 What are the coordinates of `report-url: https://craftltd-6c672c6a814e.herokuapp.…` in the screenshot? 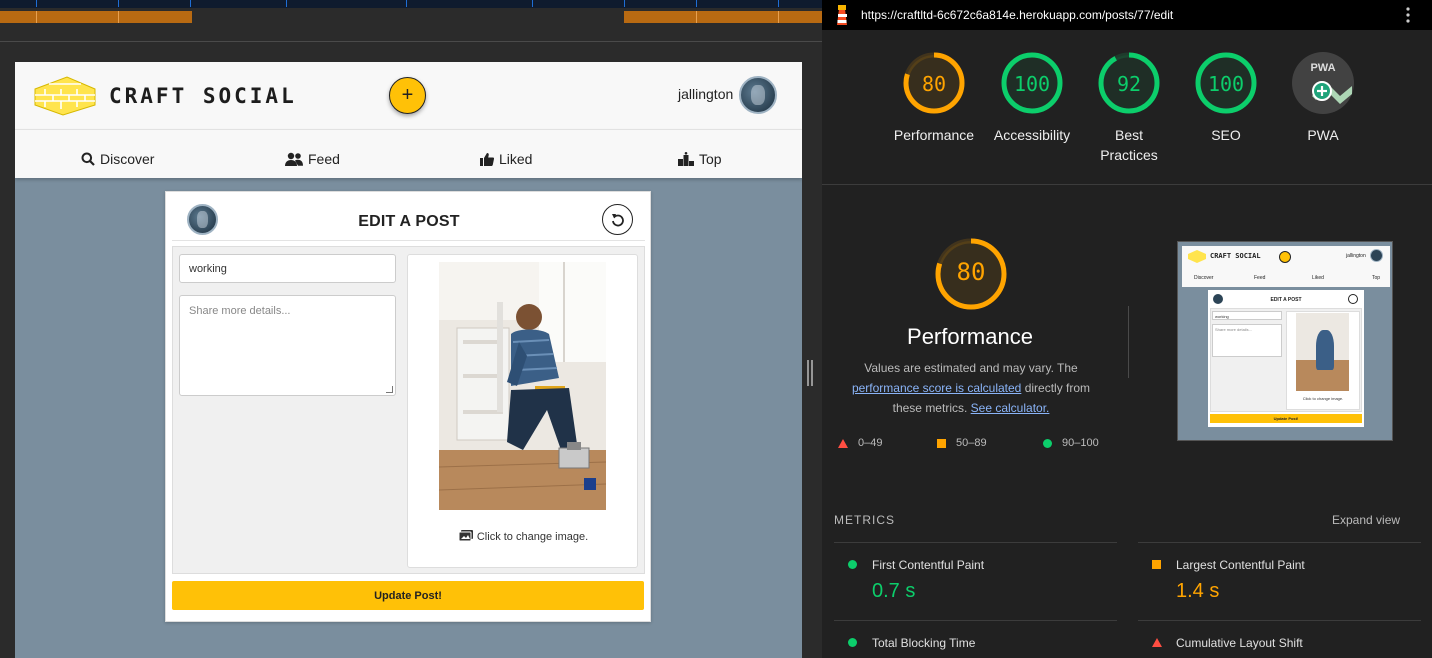 It's located at (1017, 15).